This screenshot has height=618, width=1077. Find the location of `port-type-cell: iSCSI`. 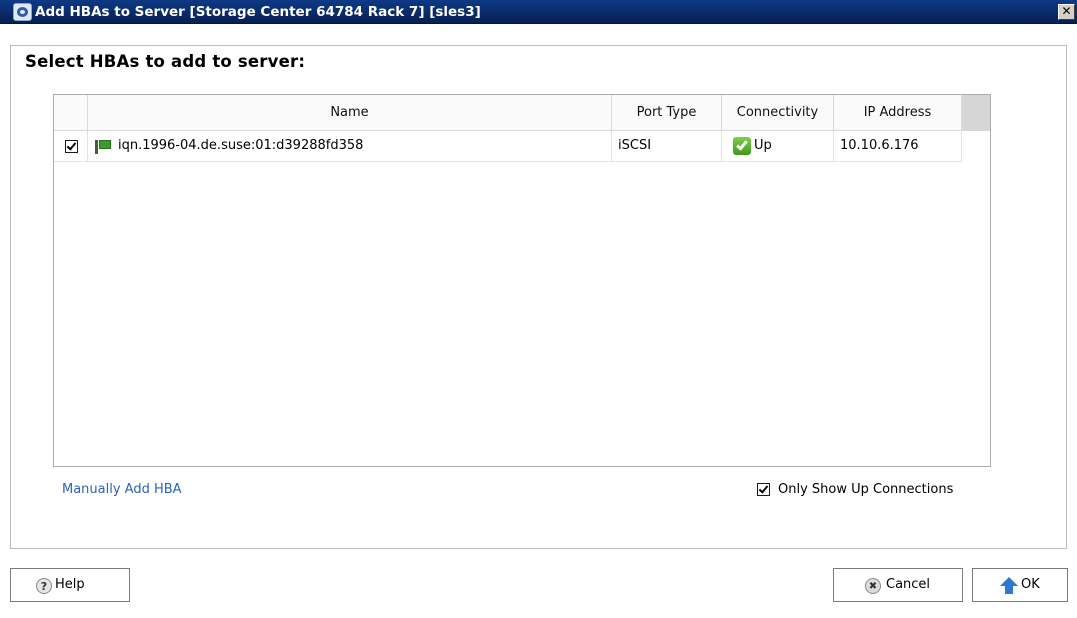

port-type-cell: iSCSI is located at coordinates (667, 146).